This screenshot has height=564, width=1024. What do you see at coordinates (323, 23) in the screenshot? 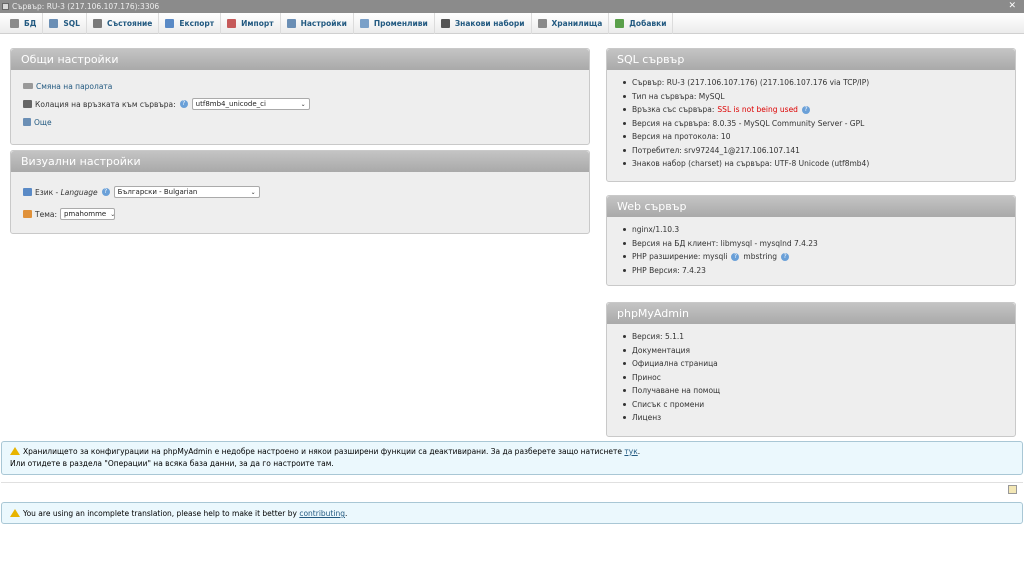
I see `menu-label: Настройки` at bounding box center [323, 23].